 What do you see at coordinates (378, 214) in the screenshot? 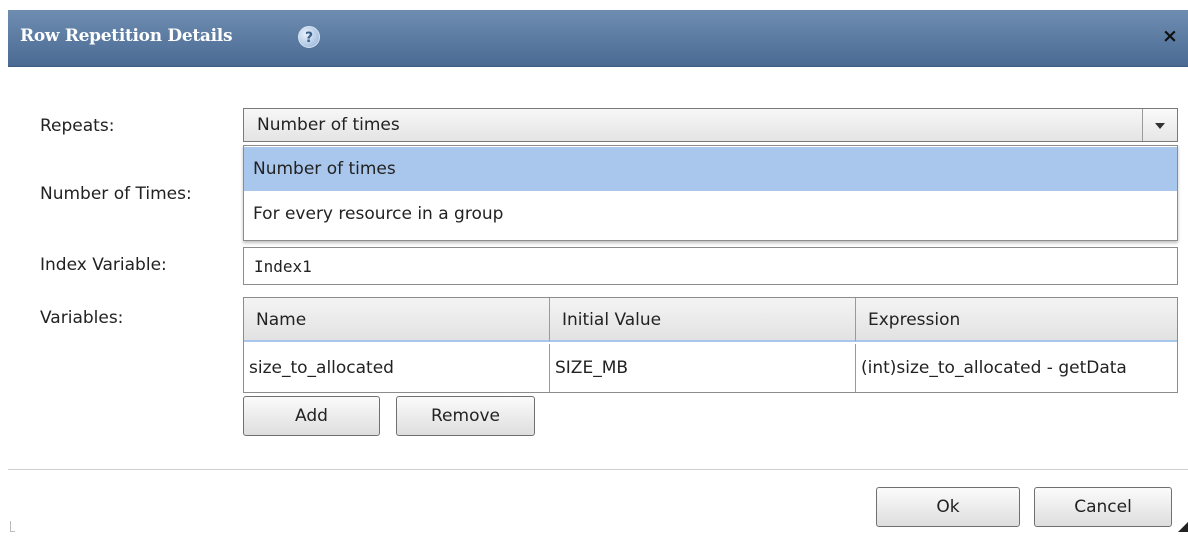
I see `dropdown-option-label: For every resource in a group` at bounding box center [378, 214].